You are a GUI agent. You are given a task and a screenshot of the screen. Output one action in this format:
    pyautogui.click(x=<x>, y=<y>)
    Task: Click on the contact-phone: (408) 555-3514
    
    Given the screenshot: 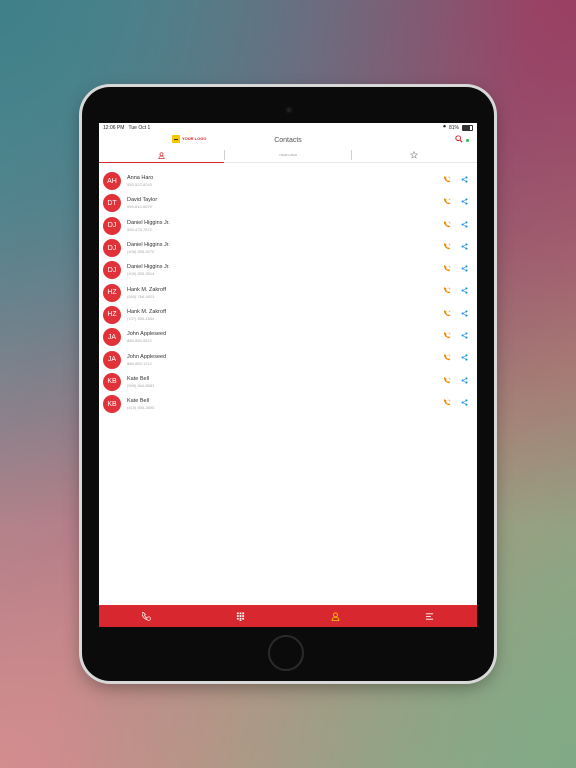 What is the action you would take?
    pyautogui.click(x=141, y=274)
    